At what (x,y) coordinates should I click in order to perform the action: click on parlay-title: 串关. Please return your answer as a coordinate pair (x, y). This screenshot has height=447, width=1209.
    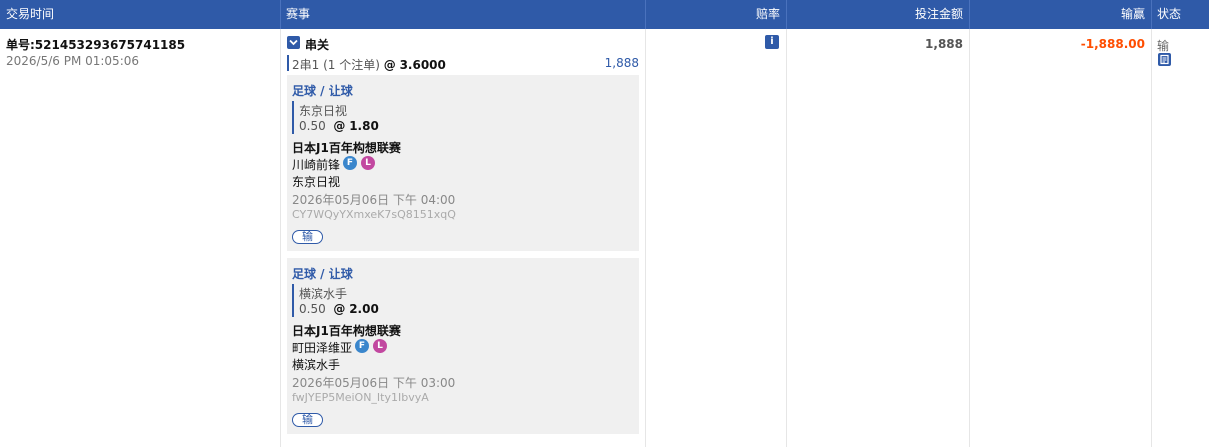
    Looking at the image, I should click on (317, 45).